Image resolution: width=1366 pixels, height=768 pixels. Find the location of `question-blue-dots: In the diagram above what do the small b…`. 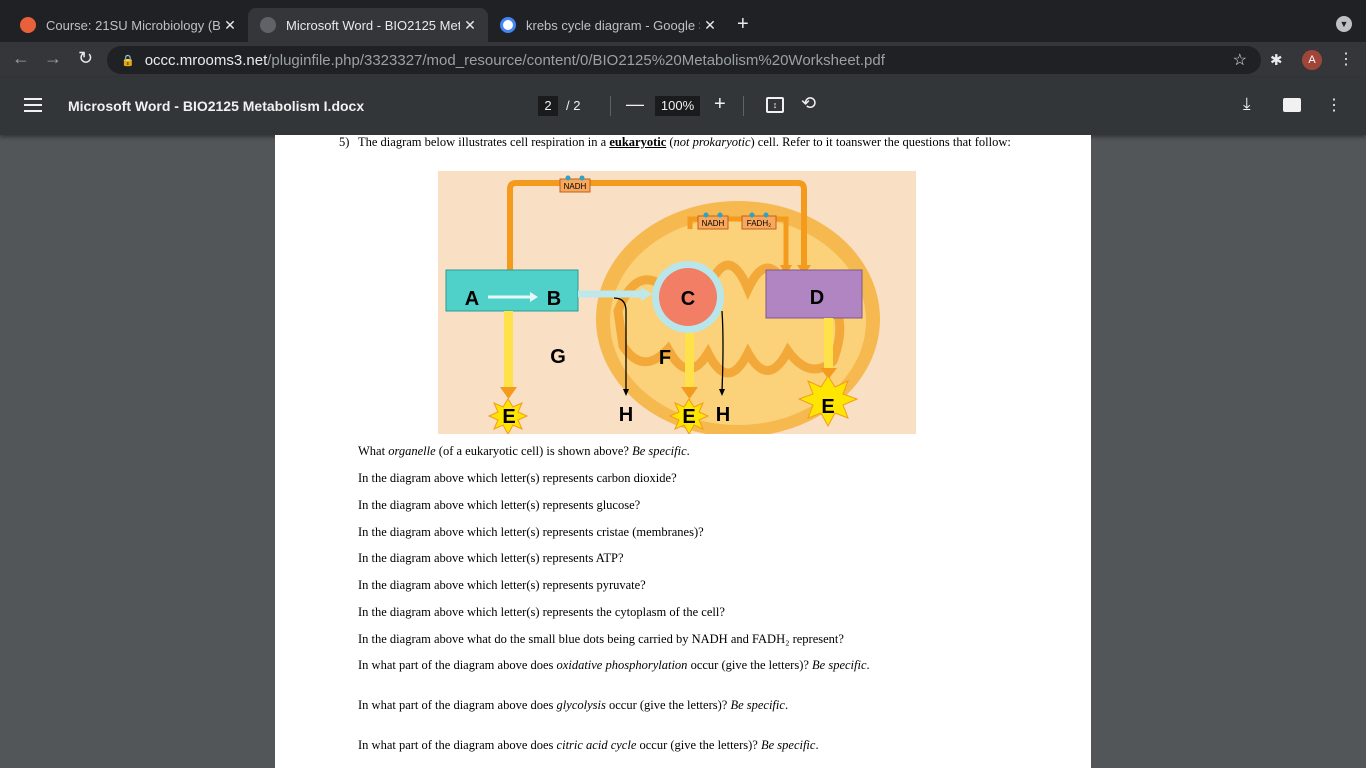

question-blue-dots: In the diagram above what do the small b… is located at coordinates (601, 639).